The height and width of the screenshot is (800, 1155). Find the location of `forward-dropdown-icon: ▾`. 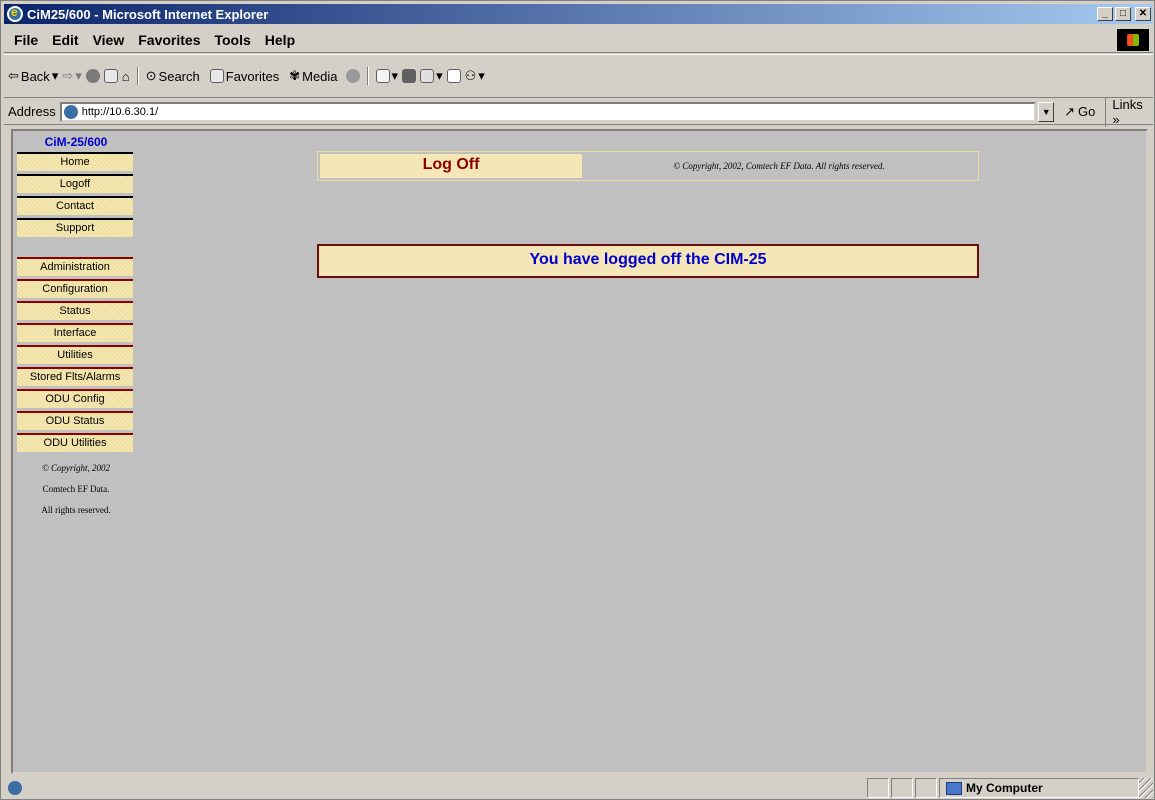

forward-dropdown-icon: ▾ is located at coordinates (78, 75).